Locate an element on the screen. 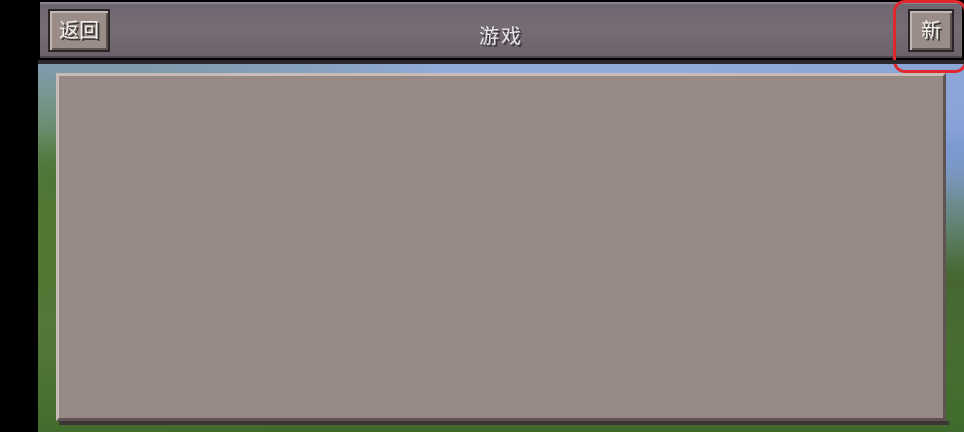  header-divider is located at coordinates (501, 62).